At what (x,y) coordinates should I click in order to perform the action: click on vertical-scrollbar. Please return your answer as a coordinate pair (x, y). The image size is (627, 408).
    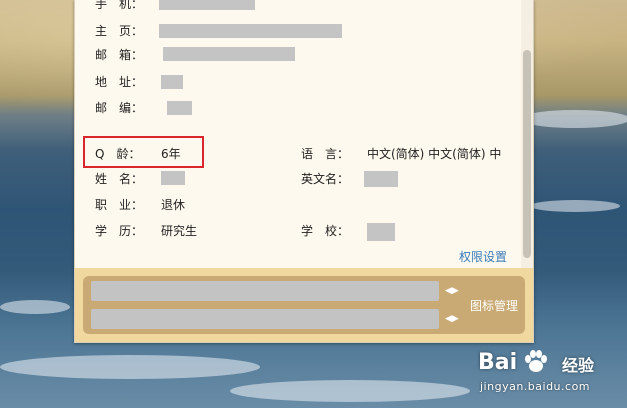
    Looking at the image, I should click on (527, 134).